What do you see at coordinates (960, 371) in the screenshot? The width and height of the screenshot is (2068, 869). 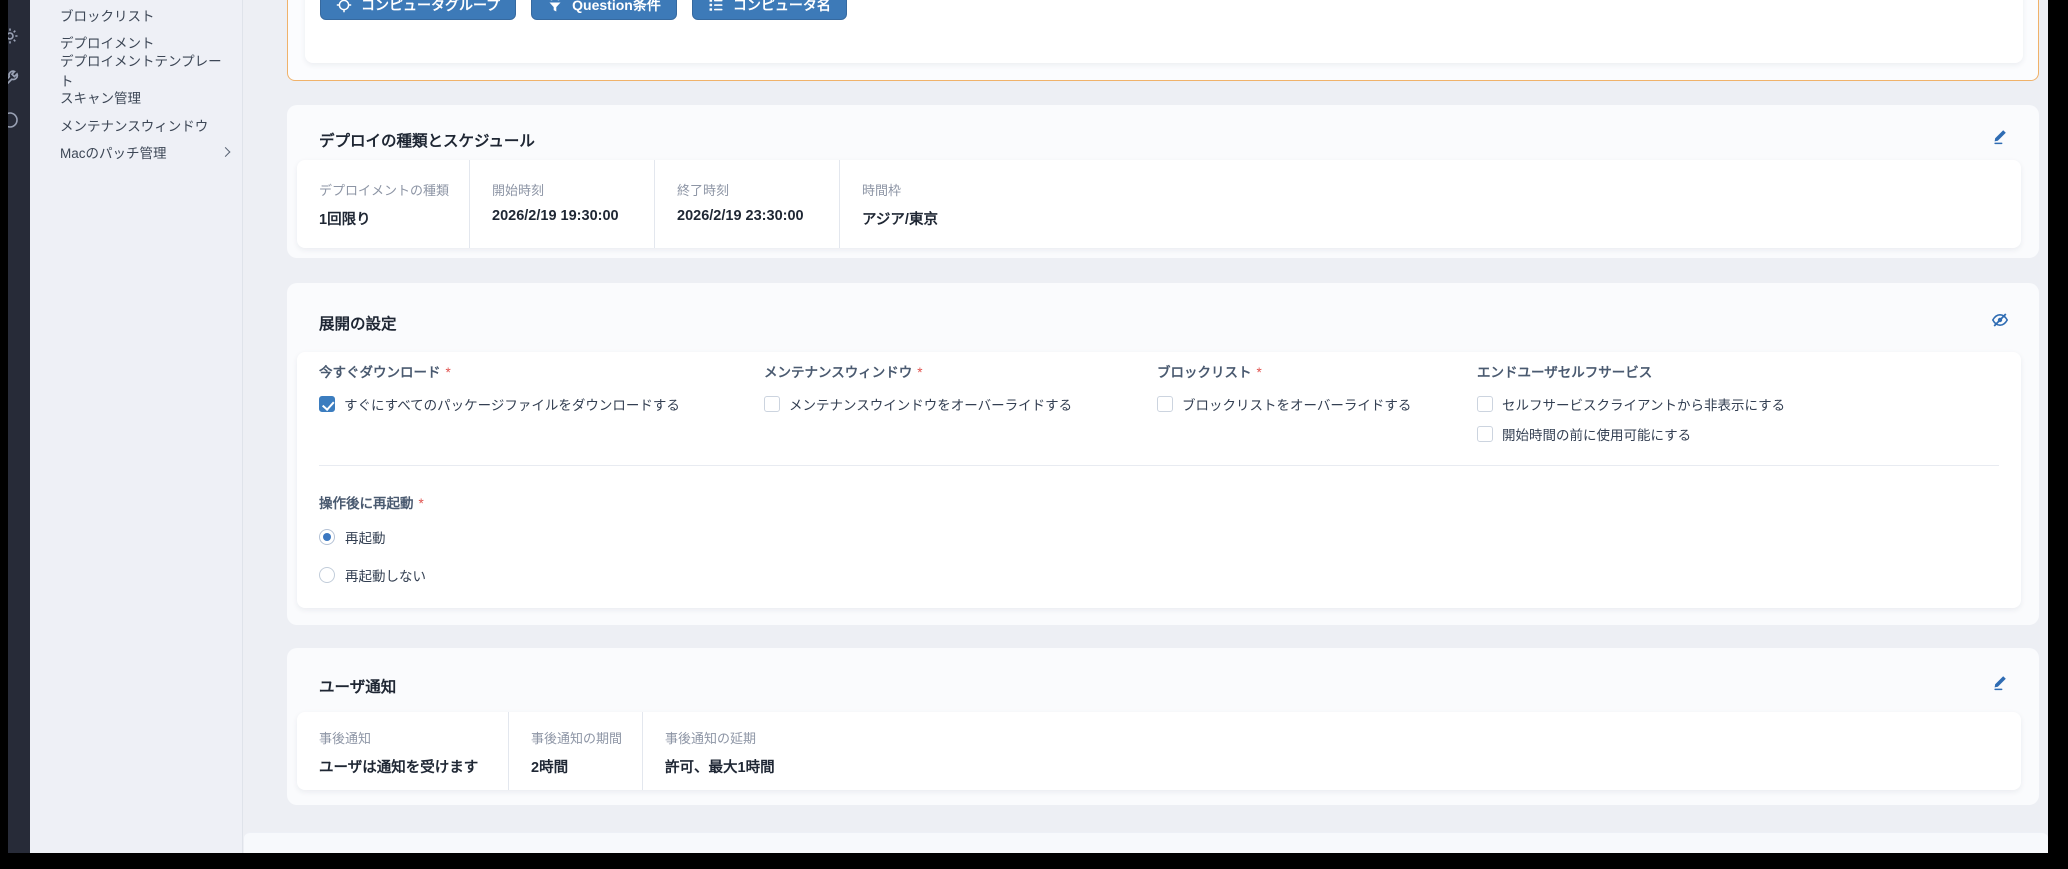 I see `group-label: メンテナンスウィンドウ *` at bounding box center [960, 371].